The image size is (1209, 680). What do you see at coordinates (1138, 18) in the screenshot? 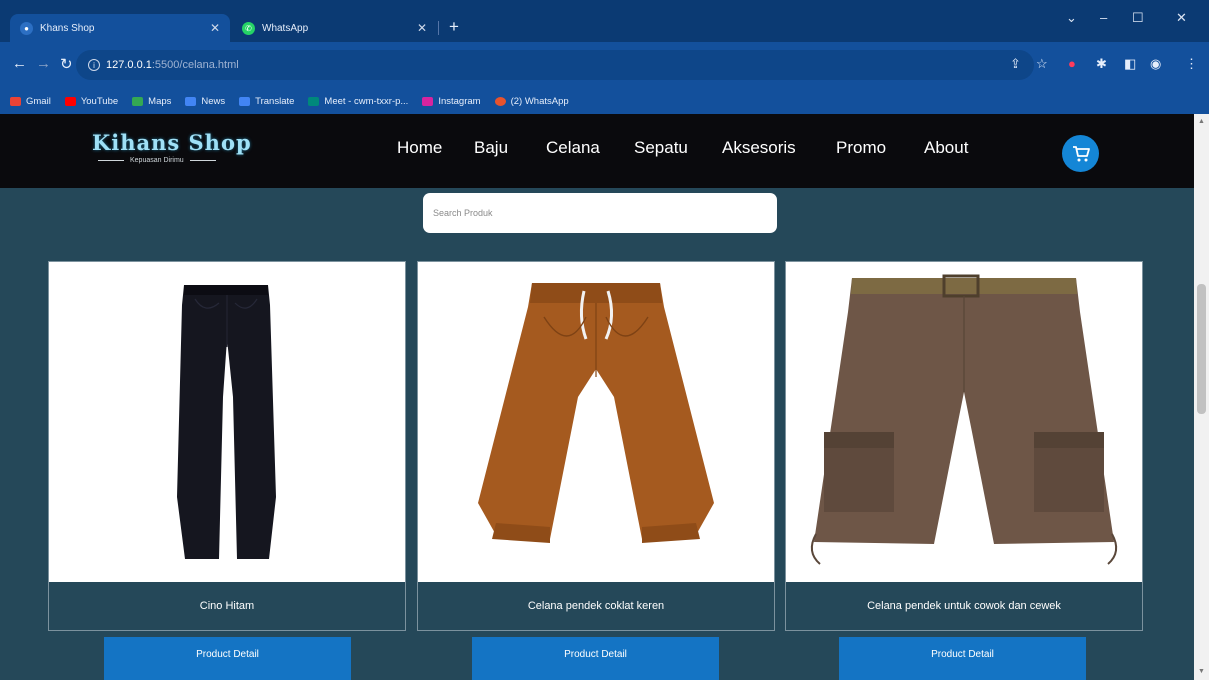
I see `maximize-icon: ☐` at bounding box center [1138, 18].